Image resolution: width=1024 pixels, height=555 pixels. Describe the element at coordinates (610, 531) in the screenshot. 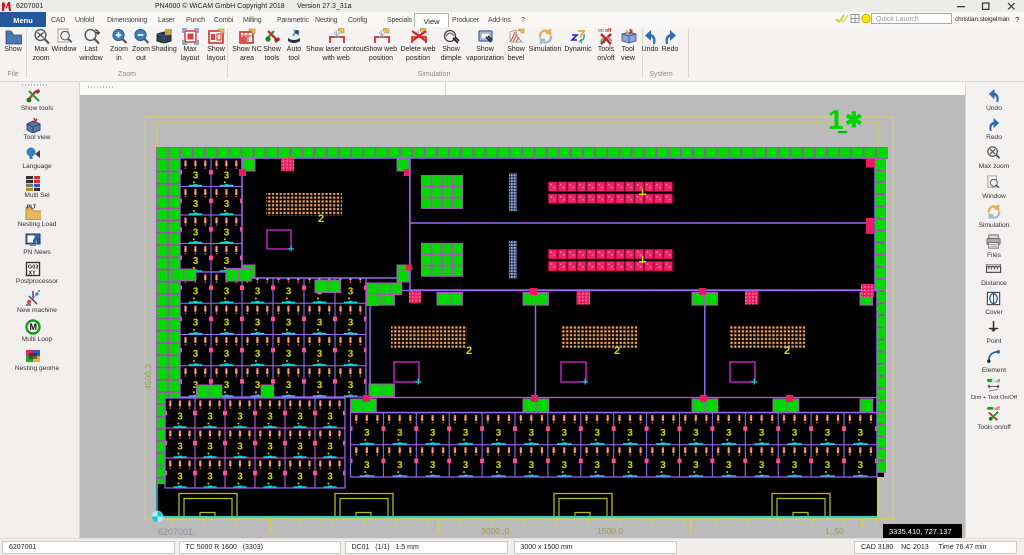

I see `svg-text: 1500,0` at that location.